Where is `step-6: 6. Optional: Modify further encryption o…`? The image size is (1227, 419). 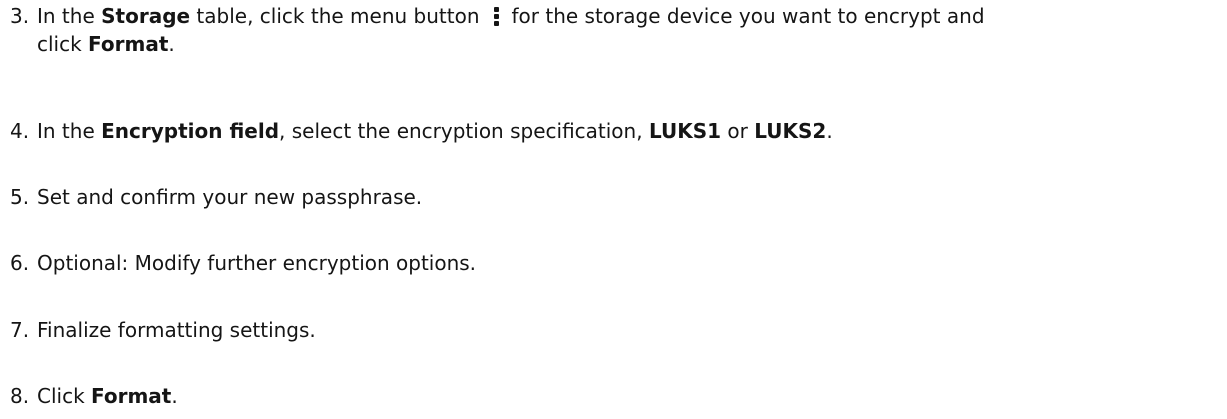
step-6: 6. Optional: Modify further encryption o… is located at coordinates (610, 263).